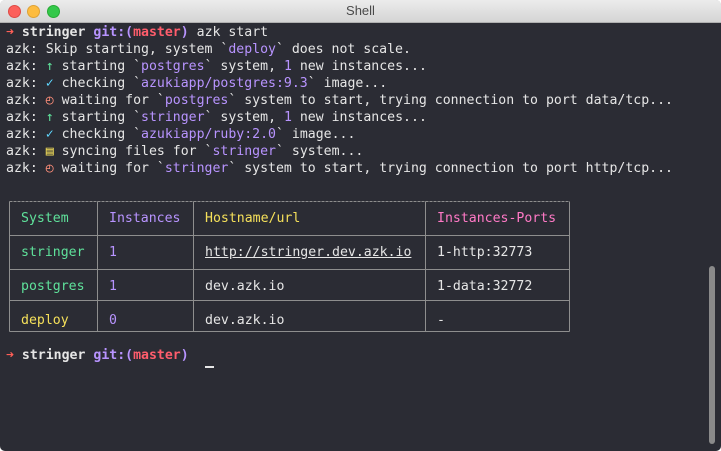  I want to click on table-cell-system: stringer, so click(53, 252).